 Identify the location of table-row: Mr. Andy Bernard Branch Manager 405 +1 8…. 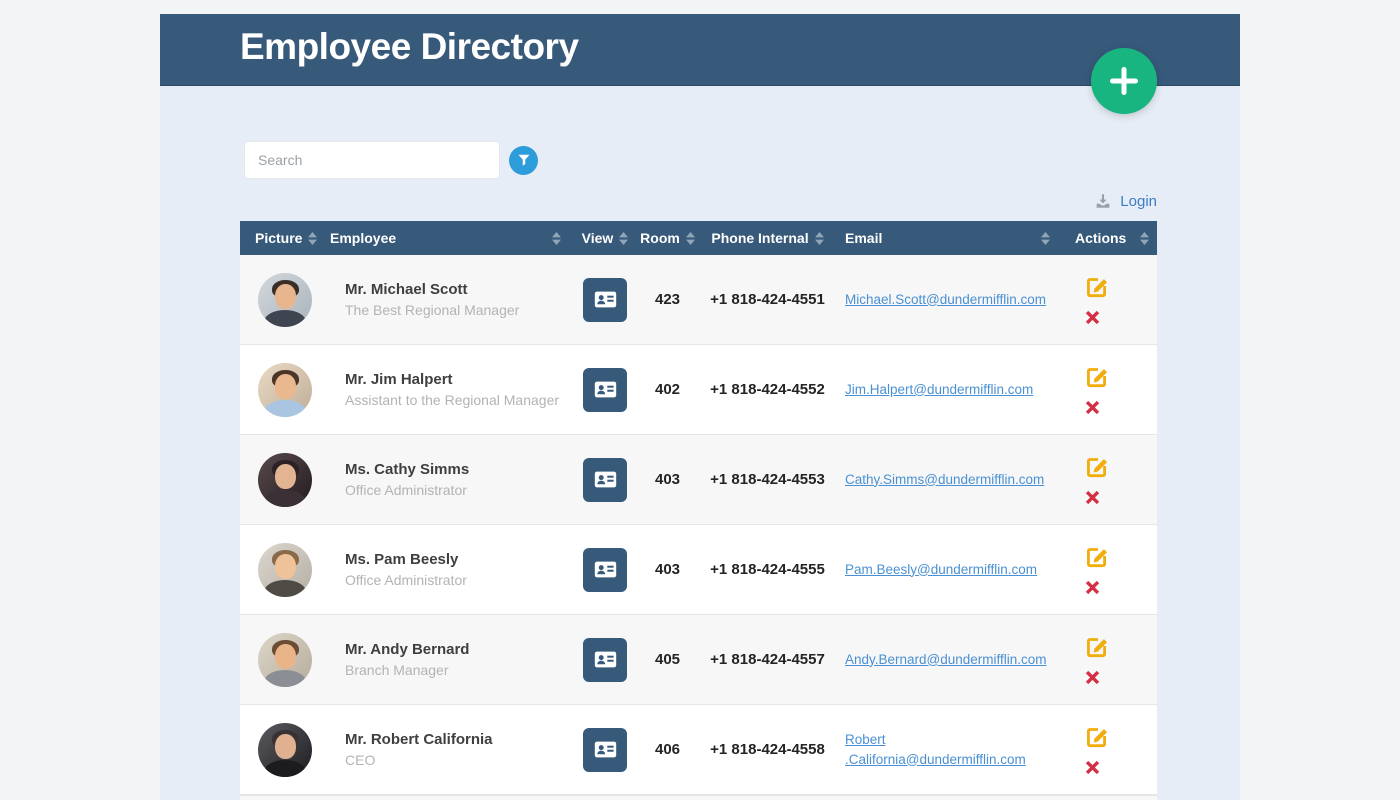
(698, 660).